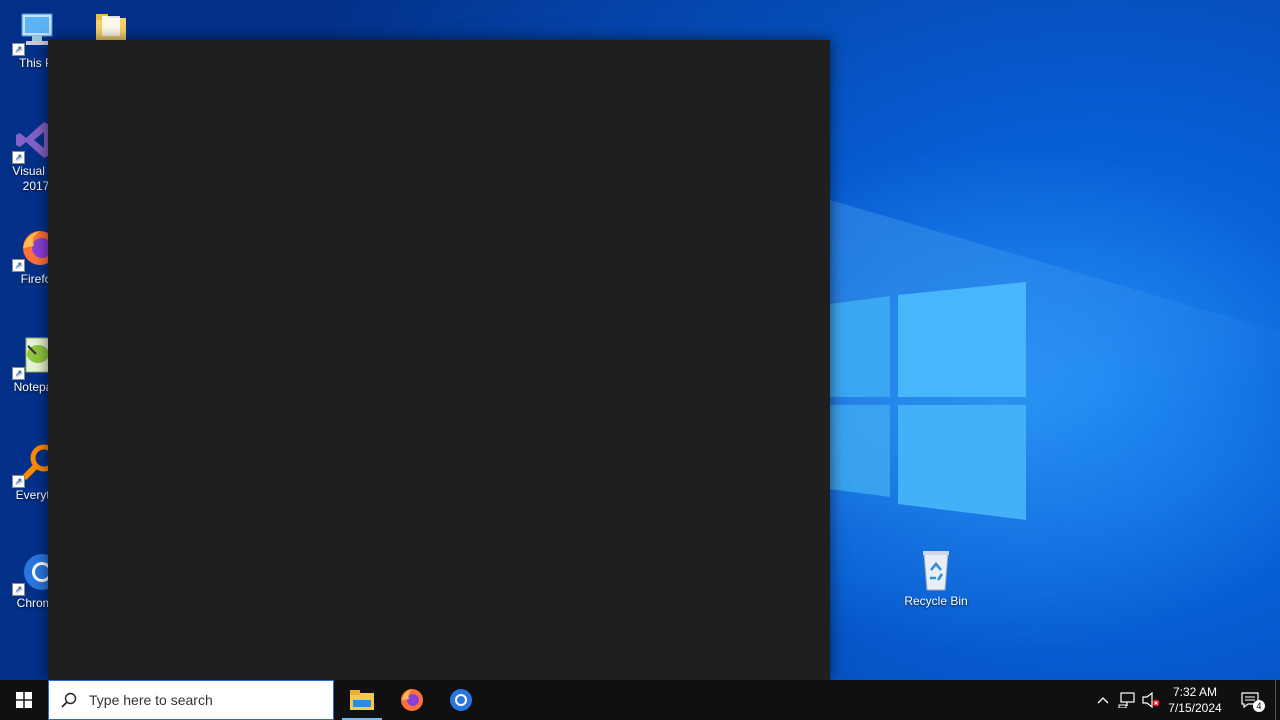  What do you see at coordinates (199, 700) in the screenshot?
I see `search-input` at bounding box center [199, 700].